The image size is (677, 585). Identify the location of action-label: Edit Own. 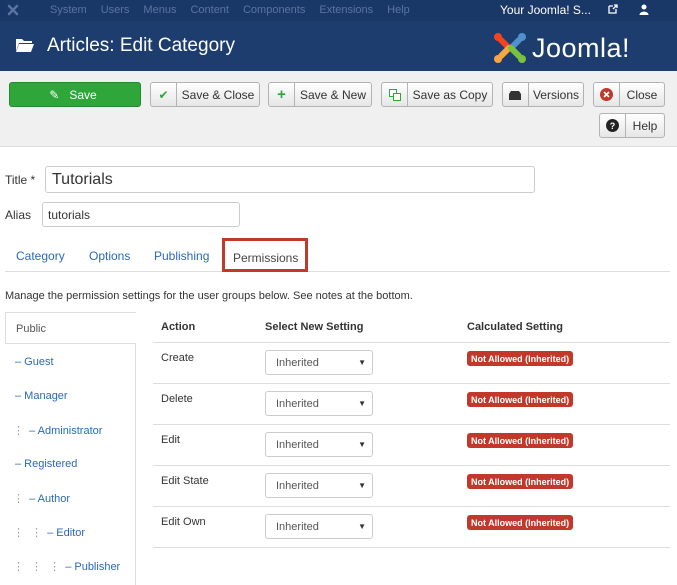
(183, 522).